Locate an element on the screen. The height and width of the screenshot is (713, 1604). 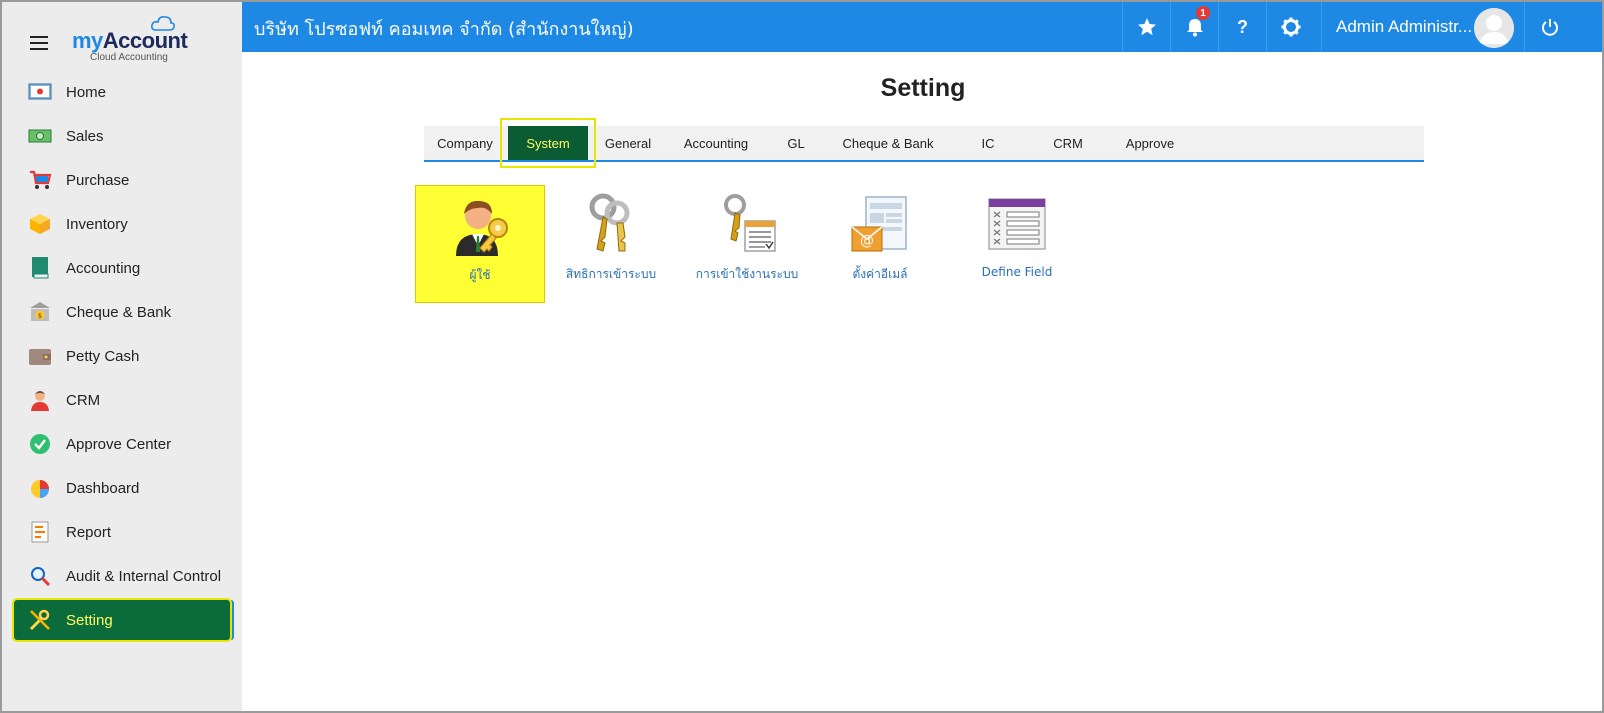
sidebar-item-setting: Setting is located at coordinates (122, 620).